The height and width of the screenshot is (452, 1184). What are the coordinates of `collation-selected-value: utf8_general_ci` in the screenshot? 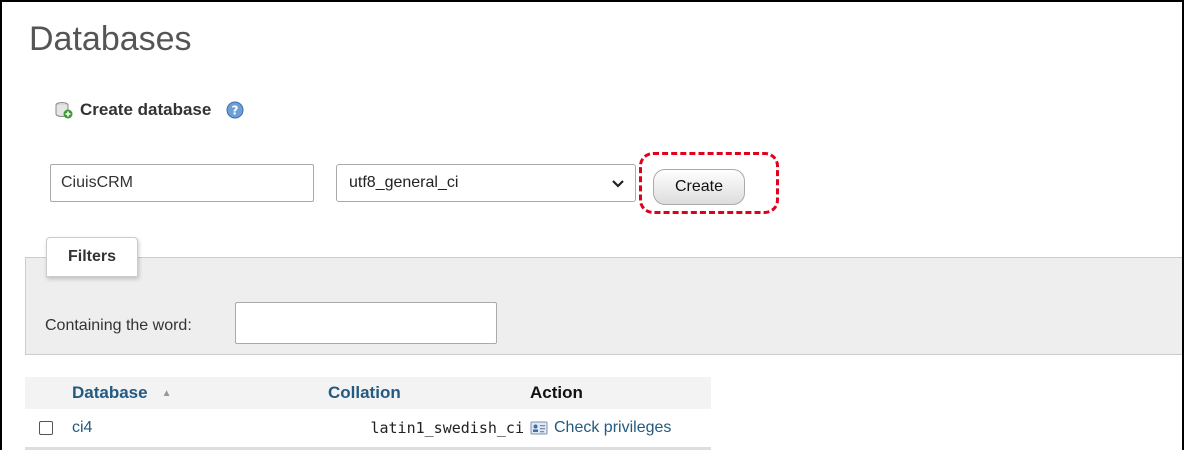 It's located at (404, 182).